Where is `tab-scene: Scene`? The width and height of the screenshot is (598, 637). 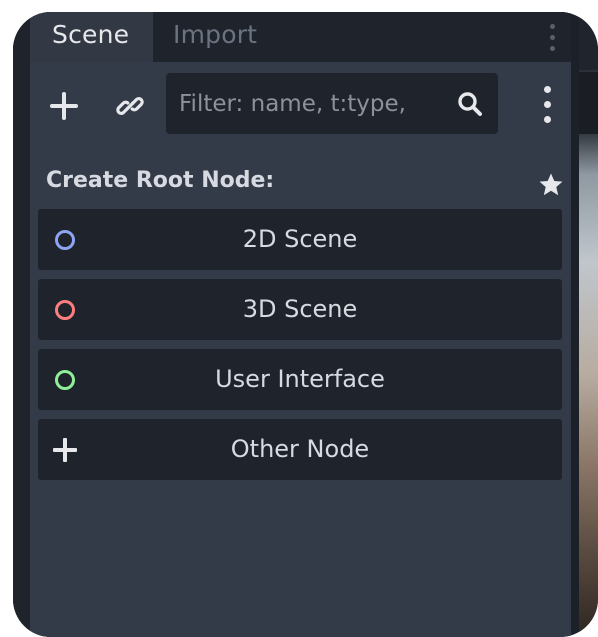 tab-scene: Scene is located at coordinates (91, 37).